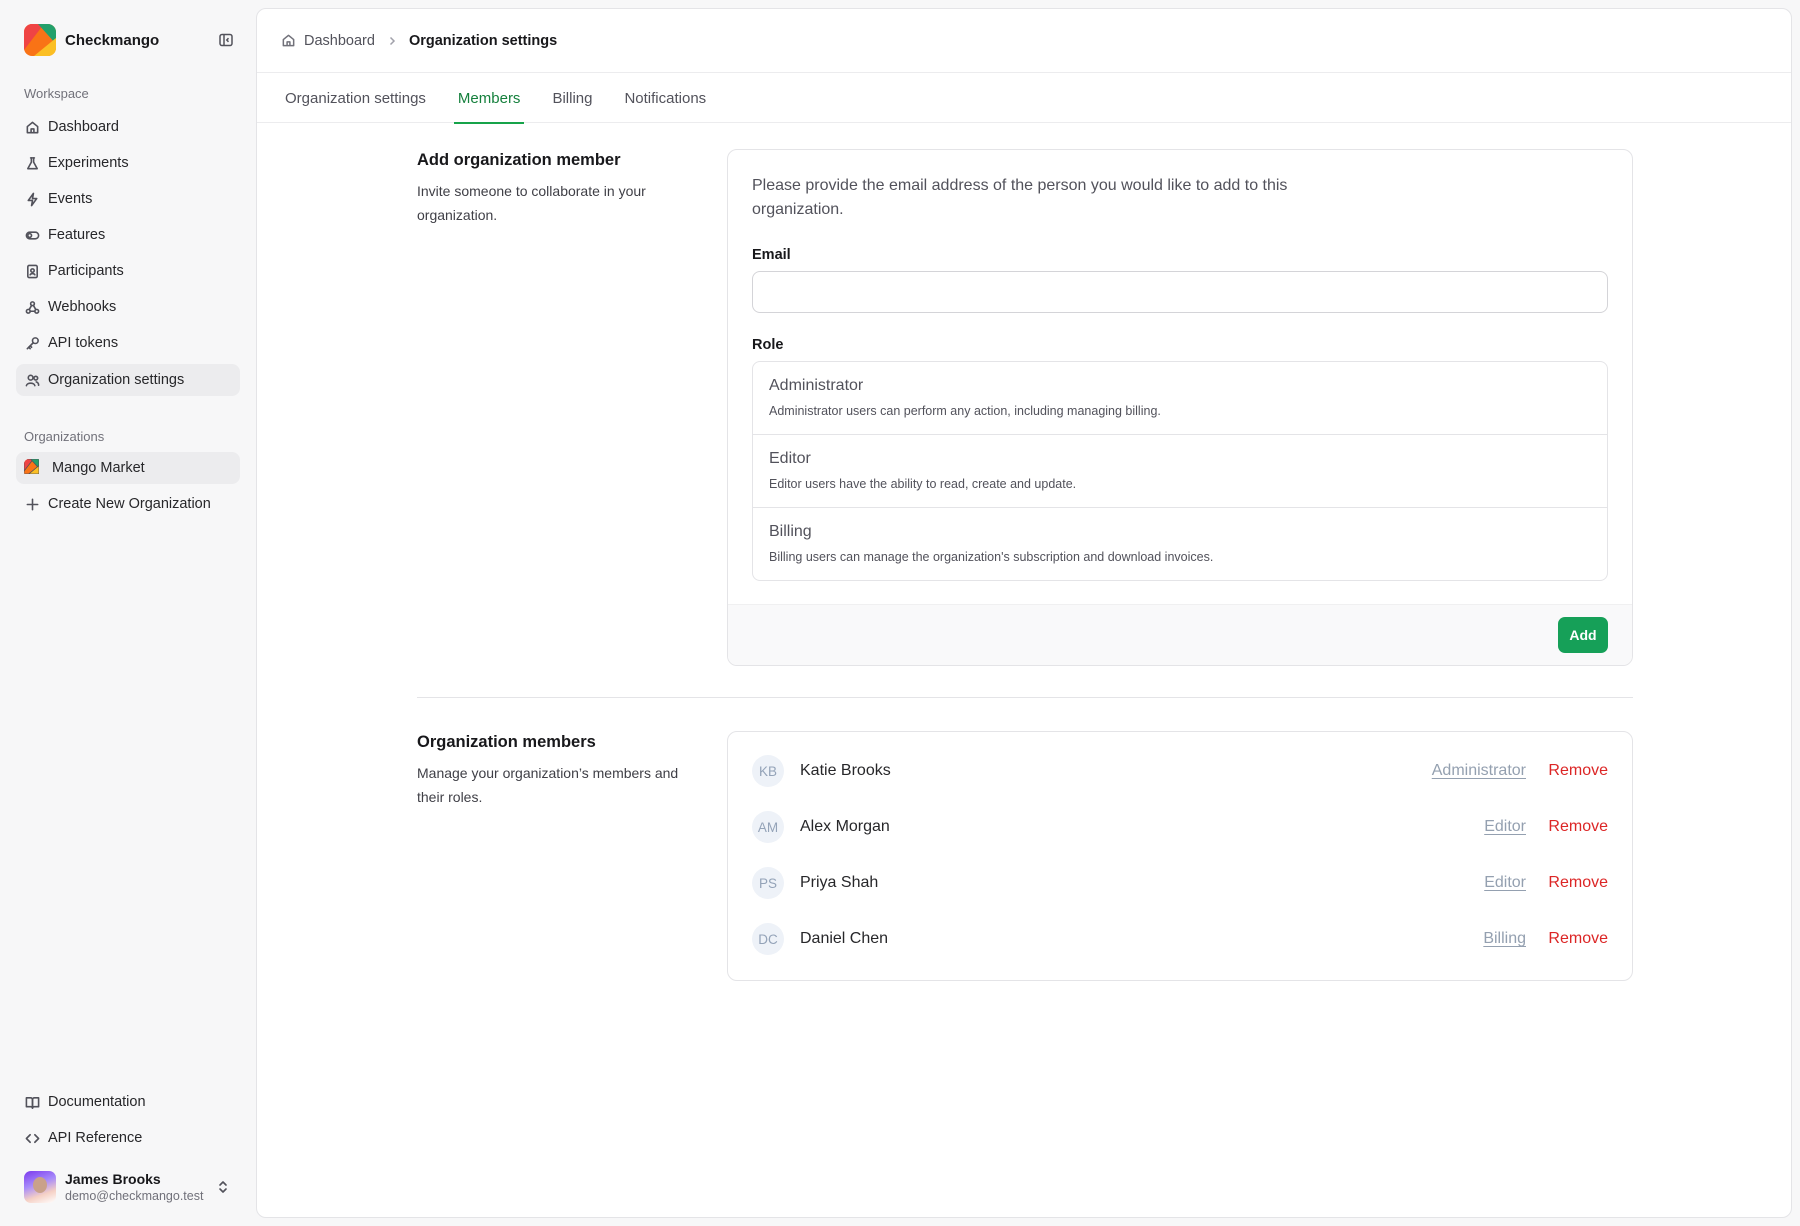 The image size is (1800, 1226). Describe the element at coordinates (98, 468) in the screenshot. I see `org-item-label: Mango Market` at that location.